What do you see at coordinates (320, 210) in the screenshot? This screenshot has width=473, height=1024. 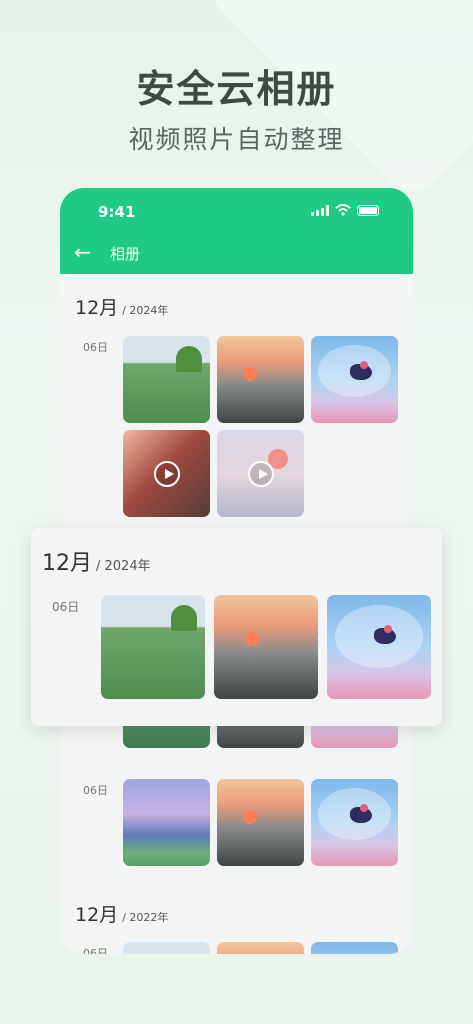 I see `signal-icon` at bounding box center [320, 210].